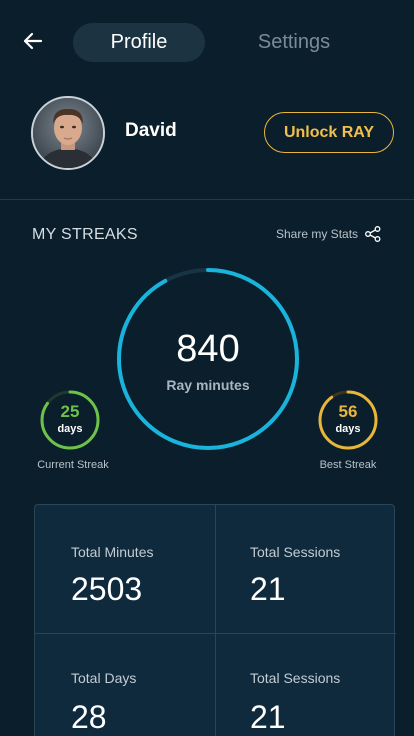 Image resolution: width=414 pixels, height=736 pixels. Describe the element at coordinates (107, 589) in the screenshot. I see `stat-value-total-minutes: 2503` at that location.